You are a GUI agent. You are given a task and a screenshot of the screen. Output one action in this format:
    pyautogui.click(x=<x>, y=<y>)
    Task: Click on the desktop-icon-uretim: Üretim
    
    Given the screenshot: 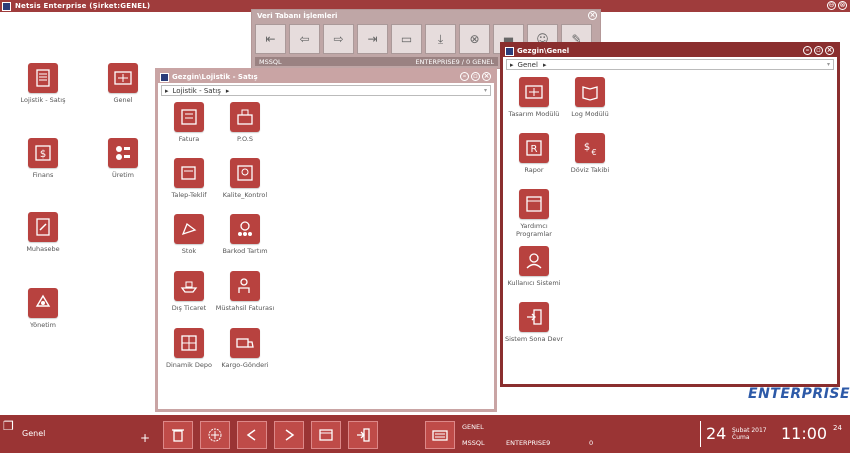 What is the action you would take?
    pyautogui.click(x=123, y=158)
    